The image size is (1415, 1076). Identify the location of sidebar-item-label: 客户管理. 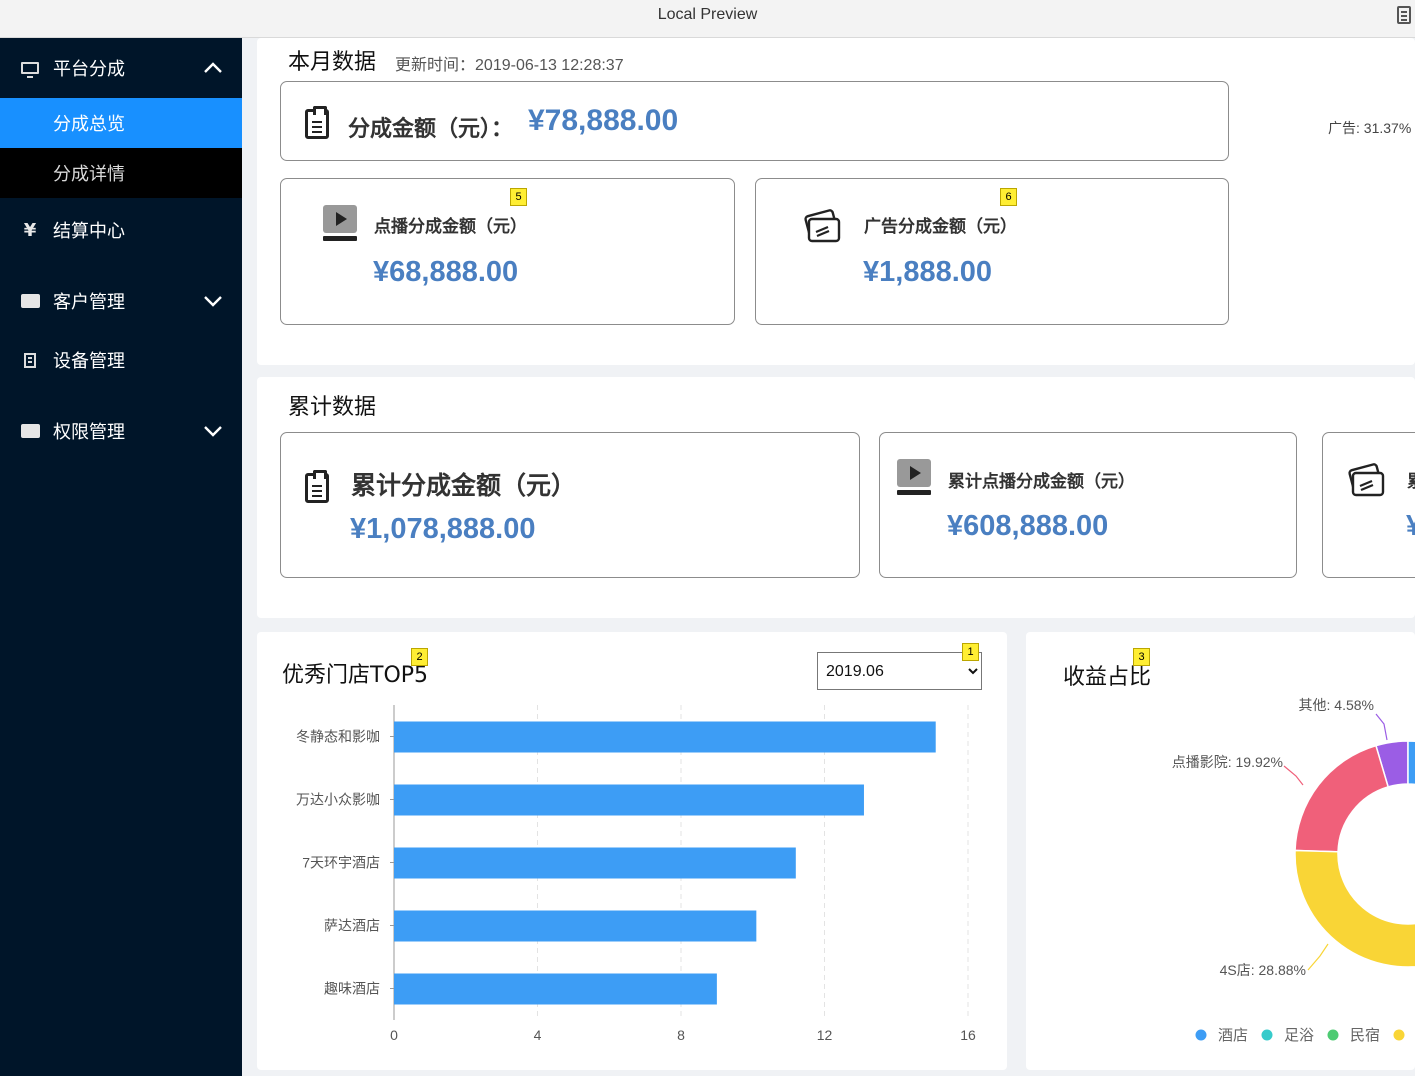
(89, 302).